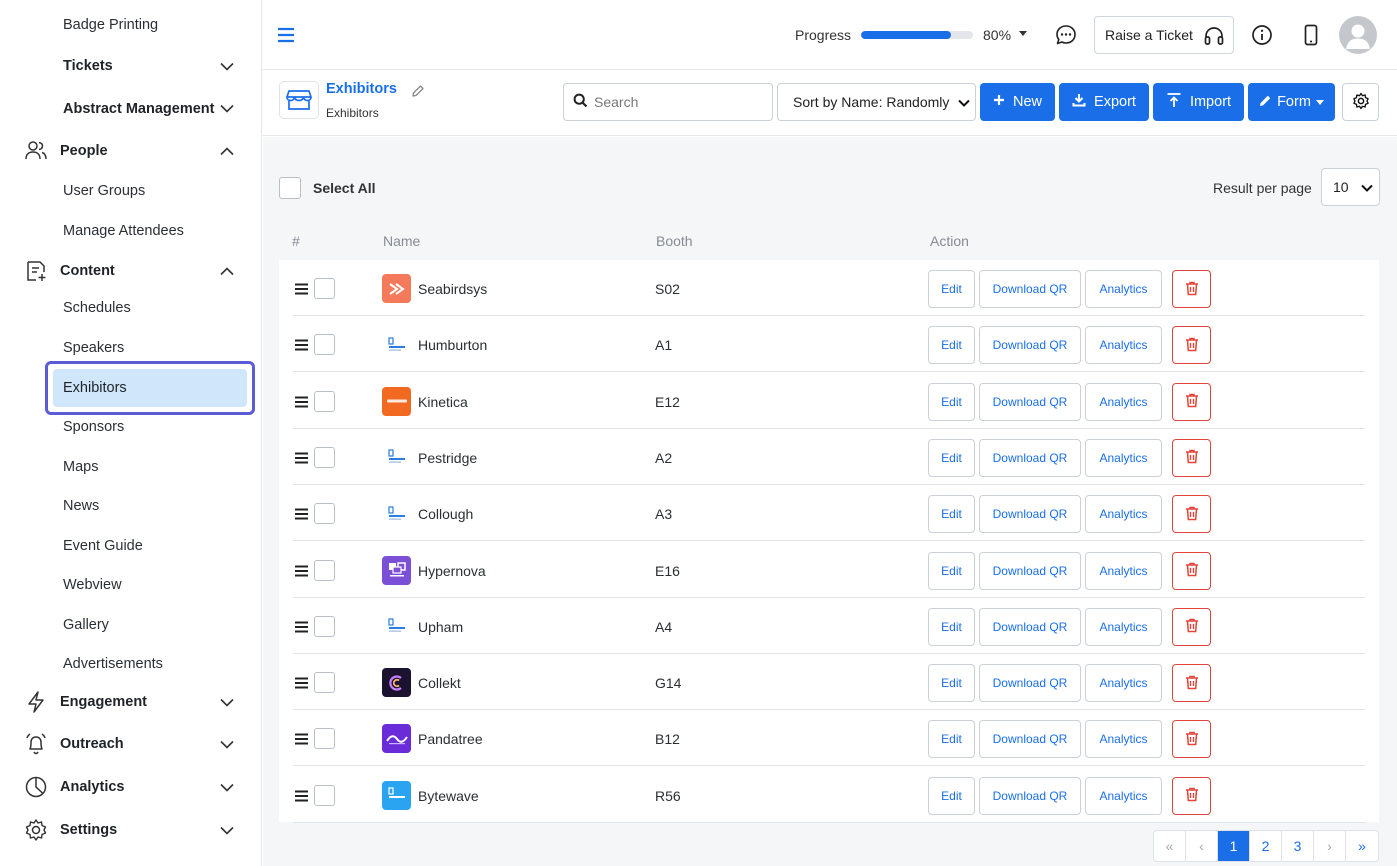  I want to click on hamburger-menu-icon, so click(286, 35).